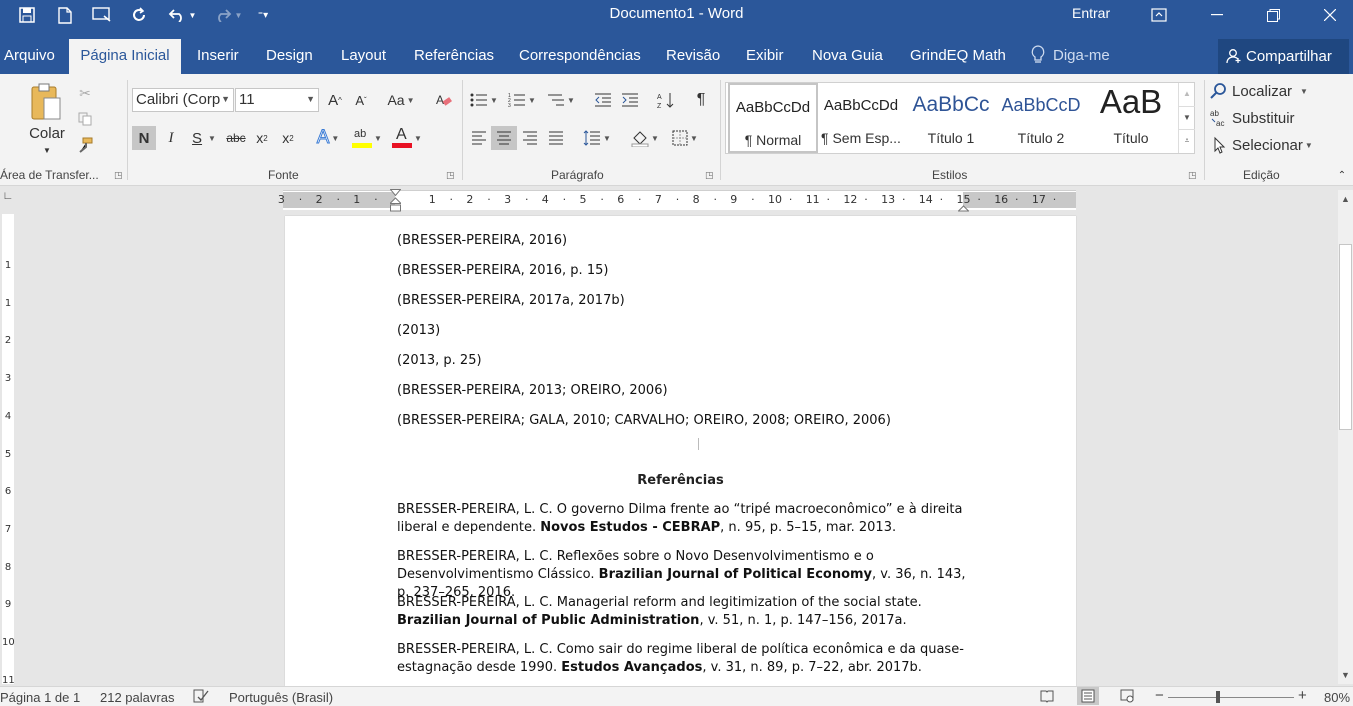 Image resolution: width=1353 pixels, height=706 pixels. I want to click on zoom-slider-track, so click(1231, 697).